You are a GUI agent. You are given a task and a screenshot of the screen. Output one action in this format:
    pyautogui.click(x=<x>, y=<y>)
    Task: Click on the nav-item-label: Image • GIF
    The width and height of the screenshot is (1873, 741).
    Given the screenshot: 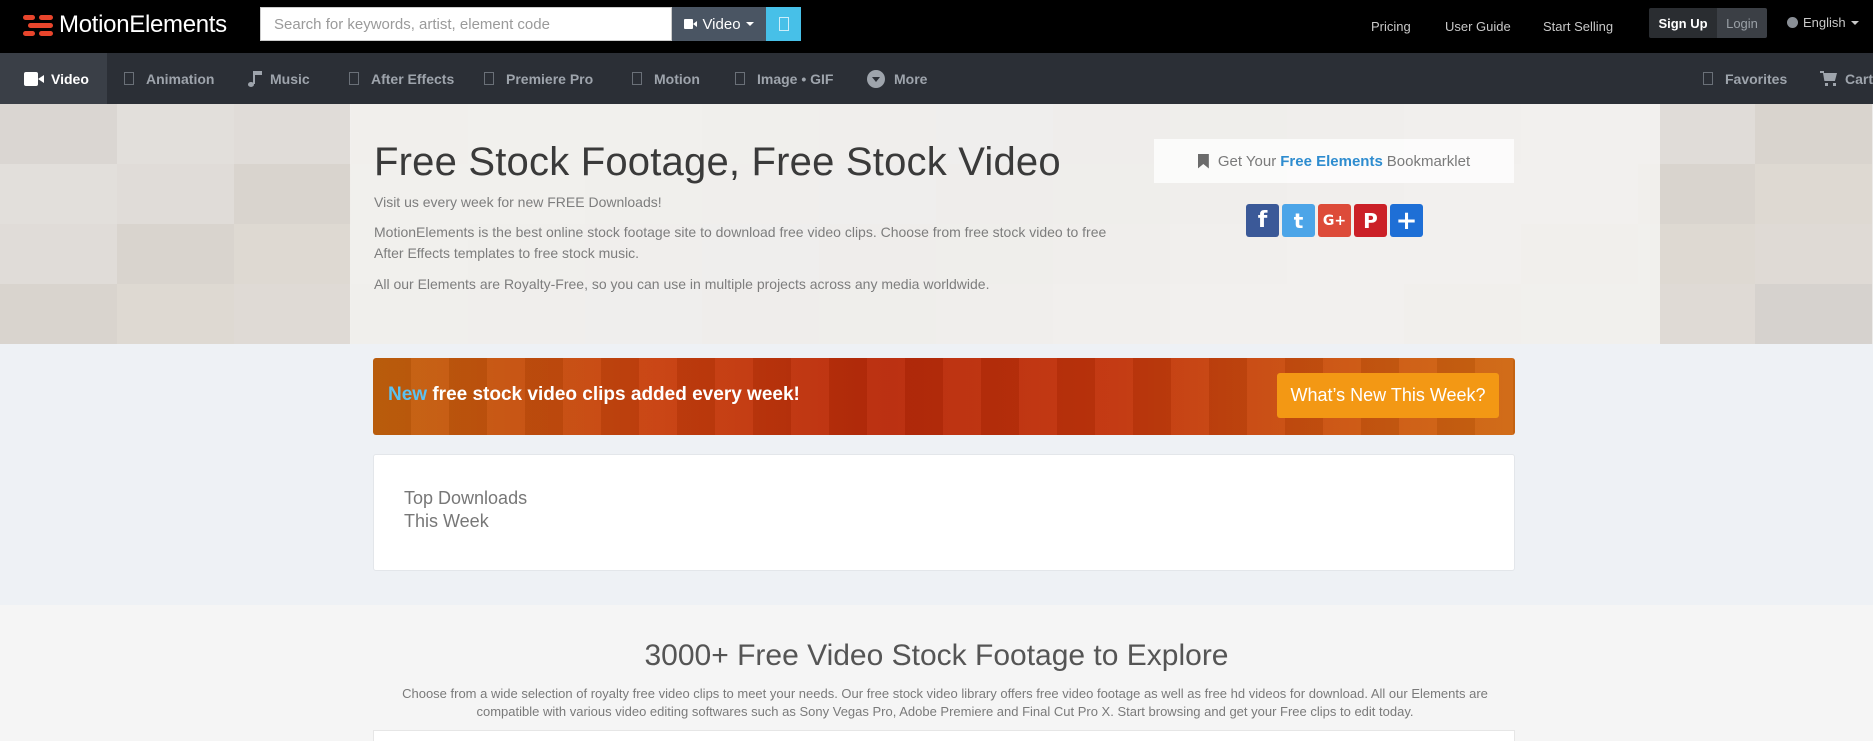 What is the action you would take?
    pyautogui.click(x=795, y=78)
    